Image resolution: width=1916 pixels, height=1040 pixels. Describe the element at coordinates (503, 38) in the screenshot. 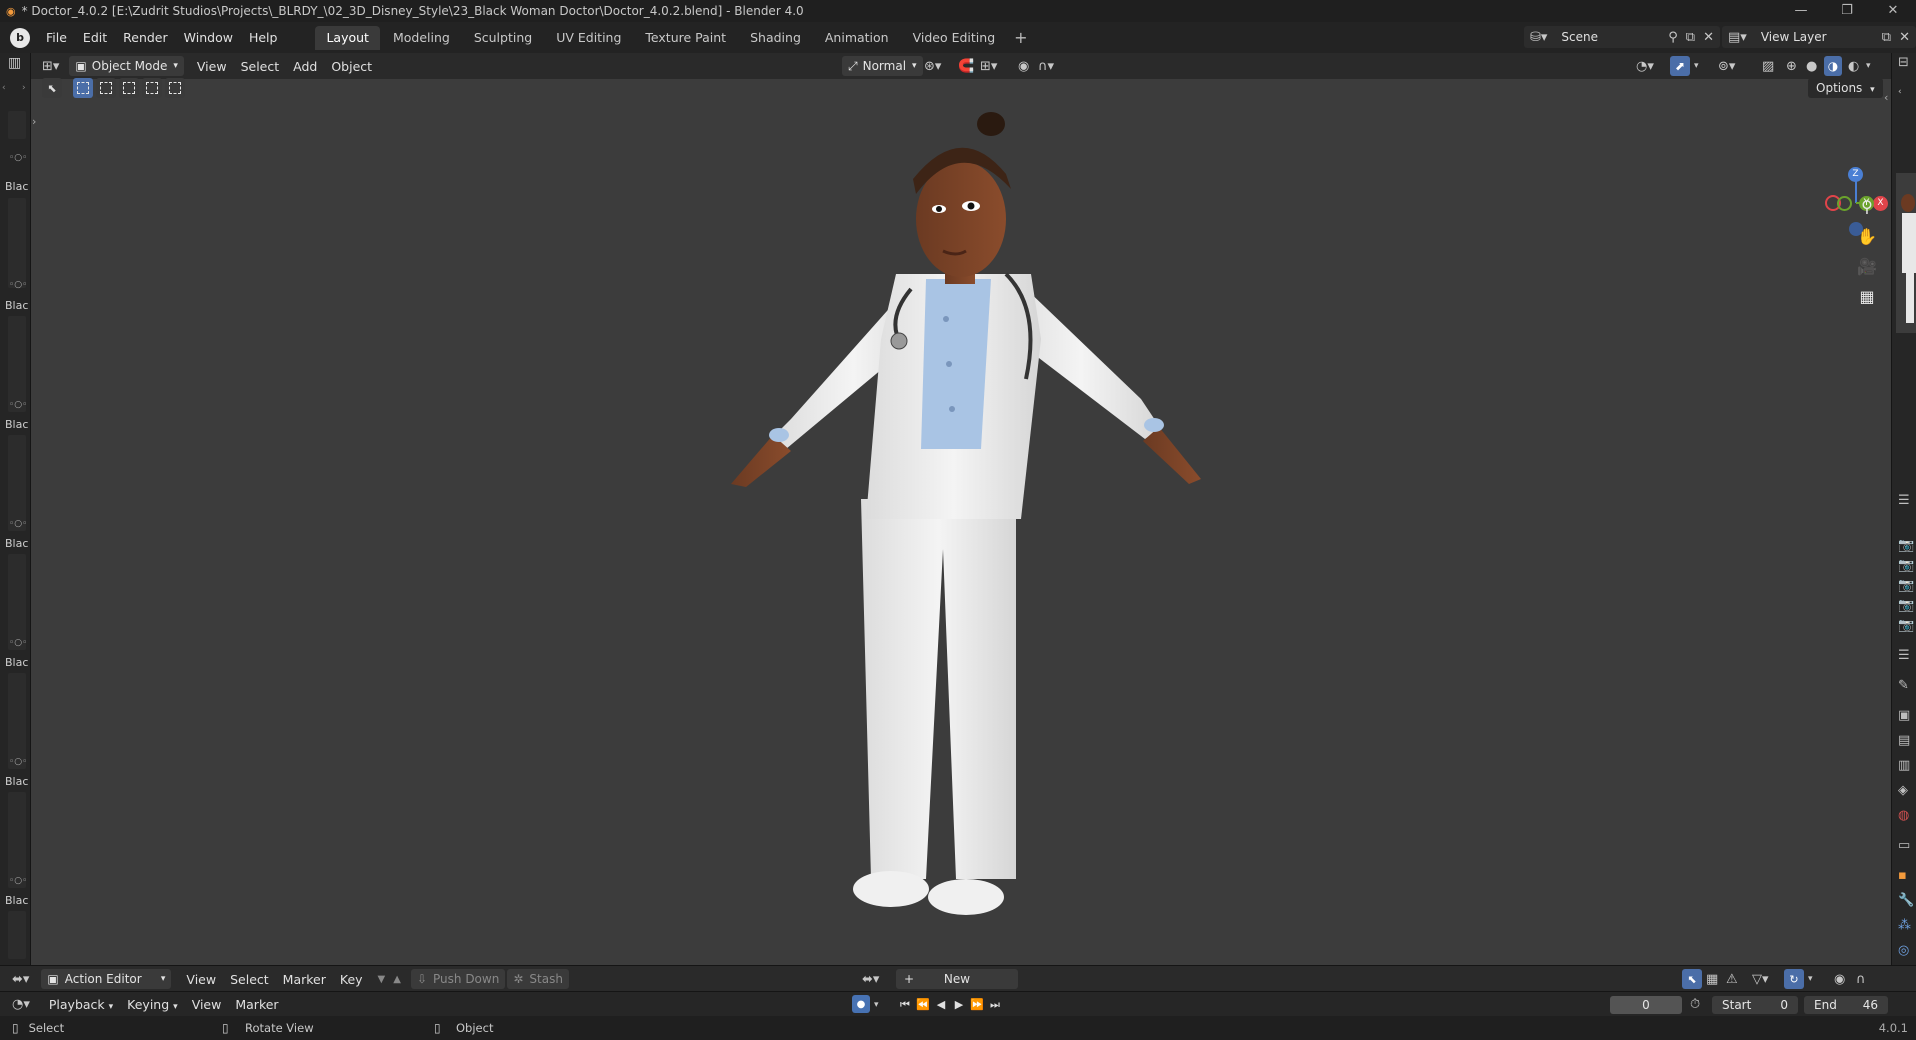

I see `tab-sculpting: Sculpting` at that location.